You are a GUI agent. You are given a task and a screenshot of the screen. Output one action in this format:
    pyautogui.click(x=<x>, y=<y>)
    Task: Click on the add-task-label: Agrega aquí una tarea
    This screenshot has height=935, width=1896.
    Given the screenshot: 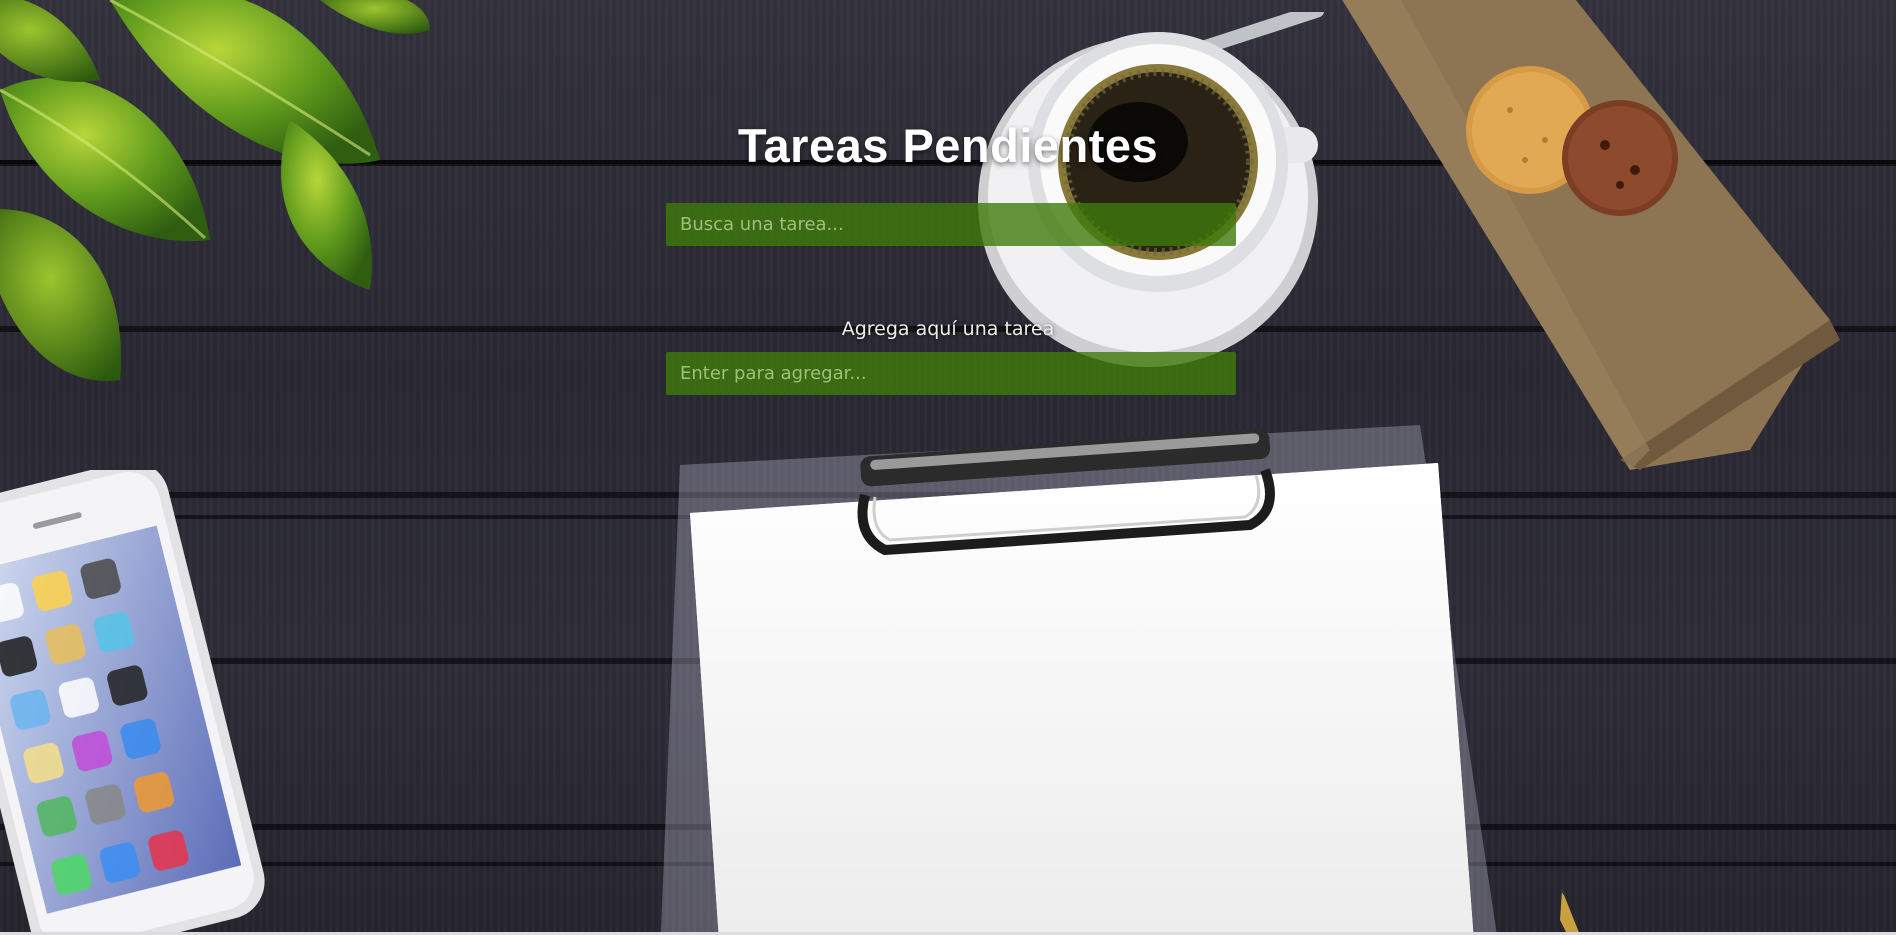 What is the action you would take?
    pyautogui.click(x=948, y=329)
    